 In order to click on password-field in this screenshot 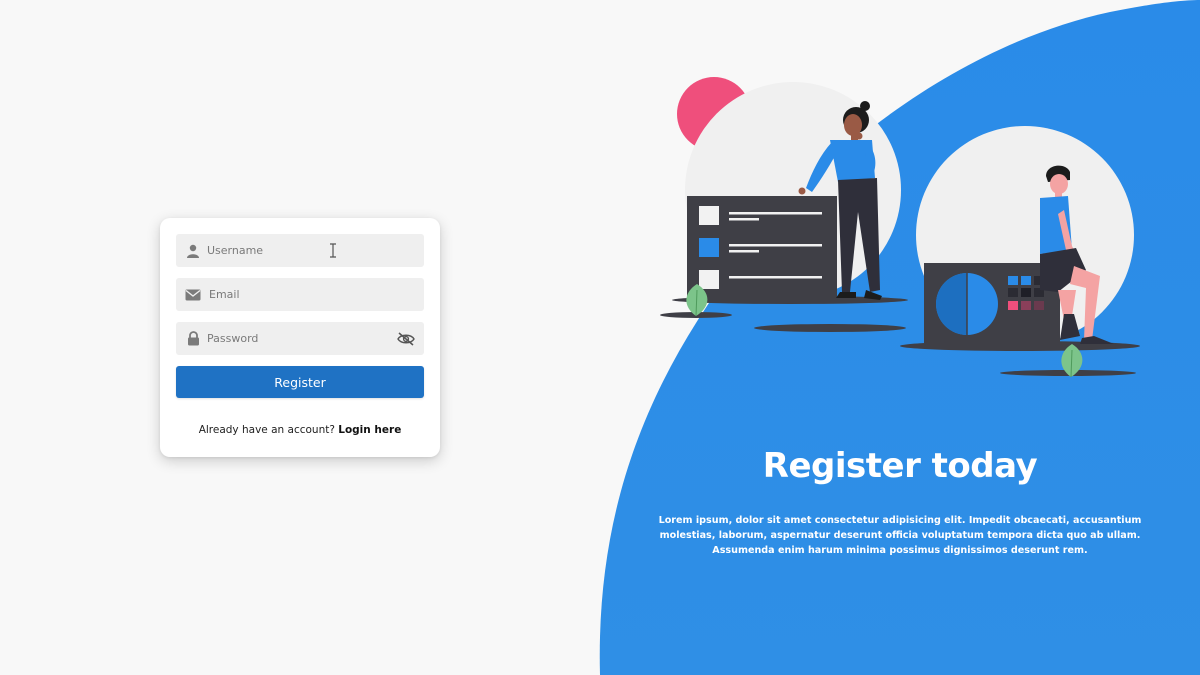, I will do `click(300, 338)`.